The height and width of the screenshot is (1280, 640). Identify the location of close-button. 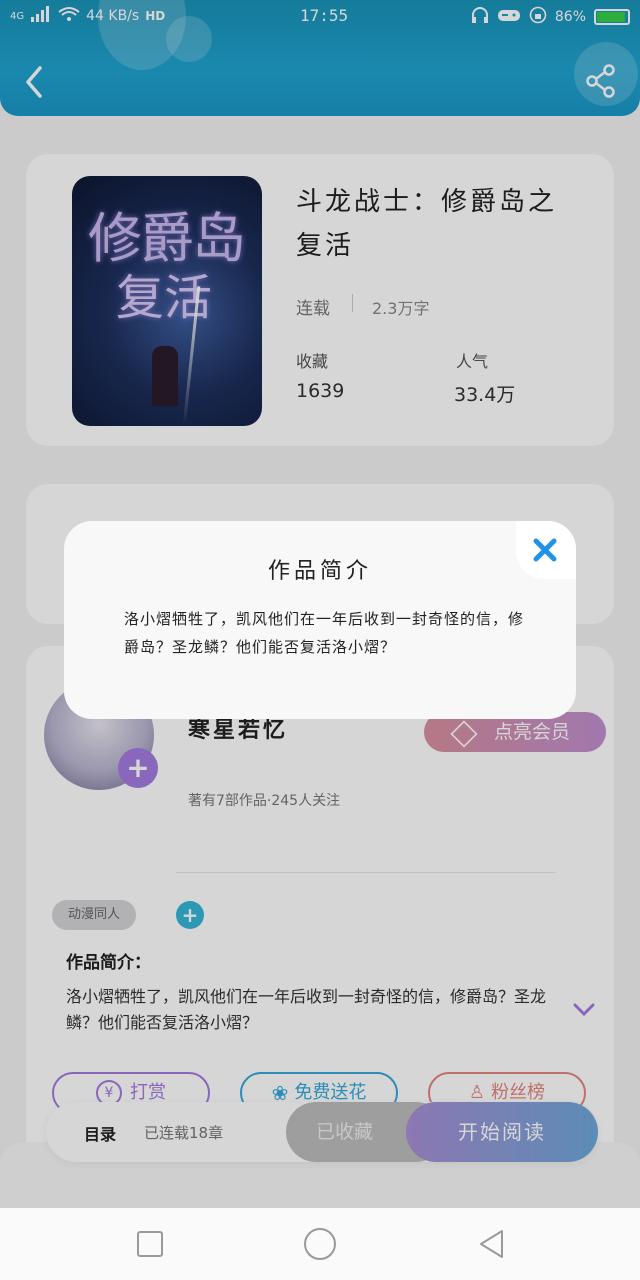
(546, 550).